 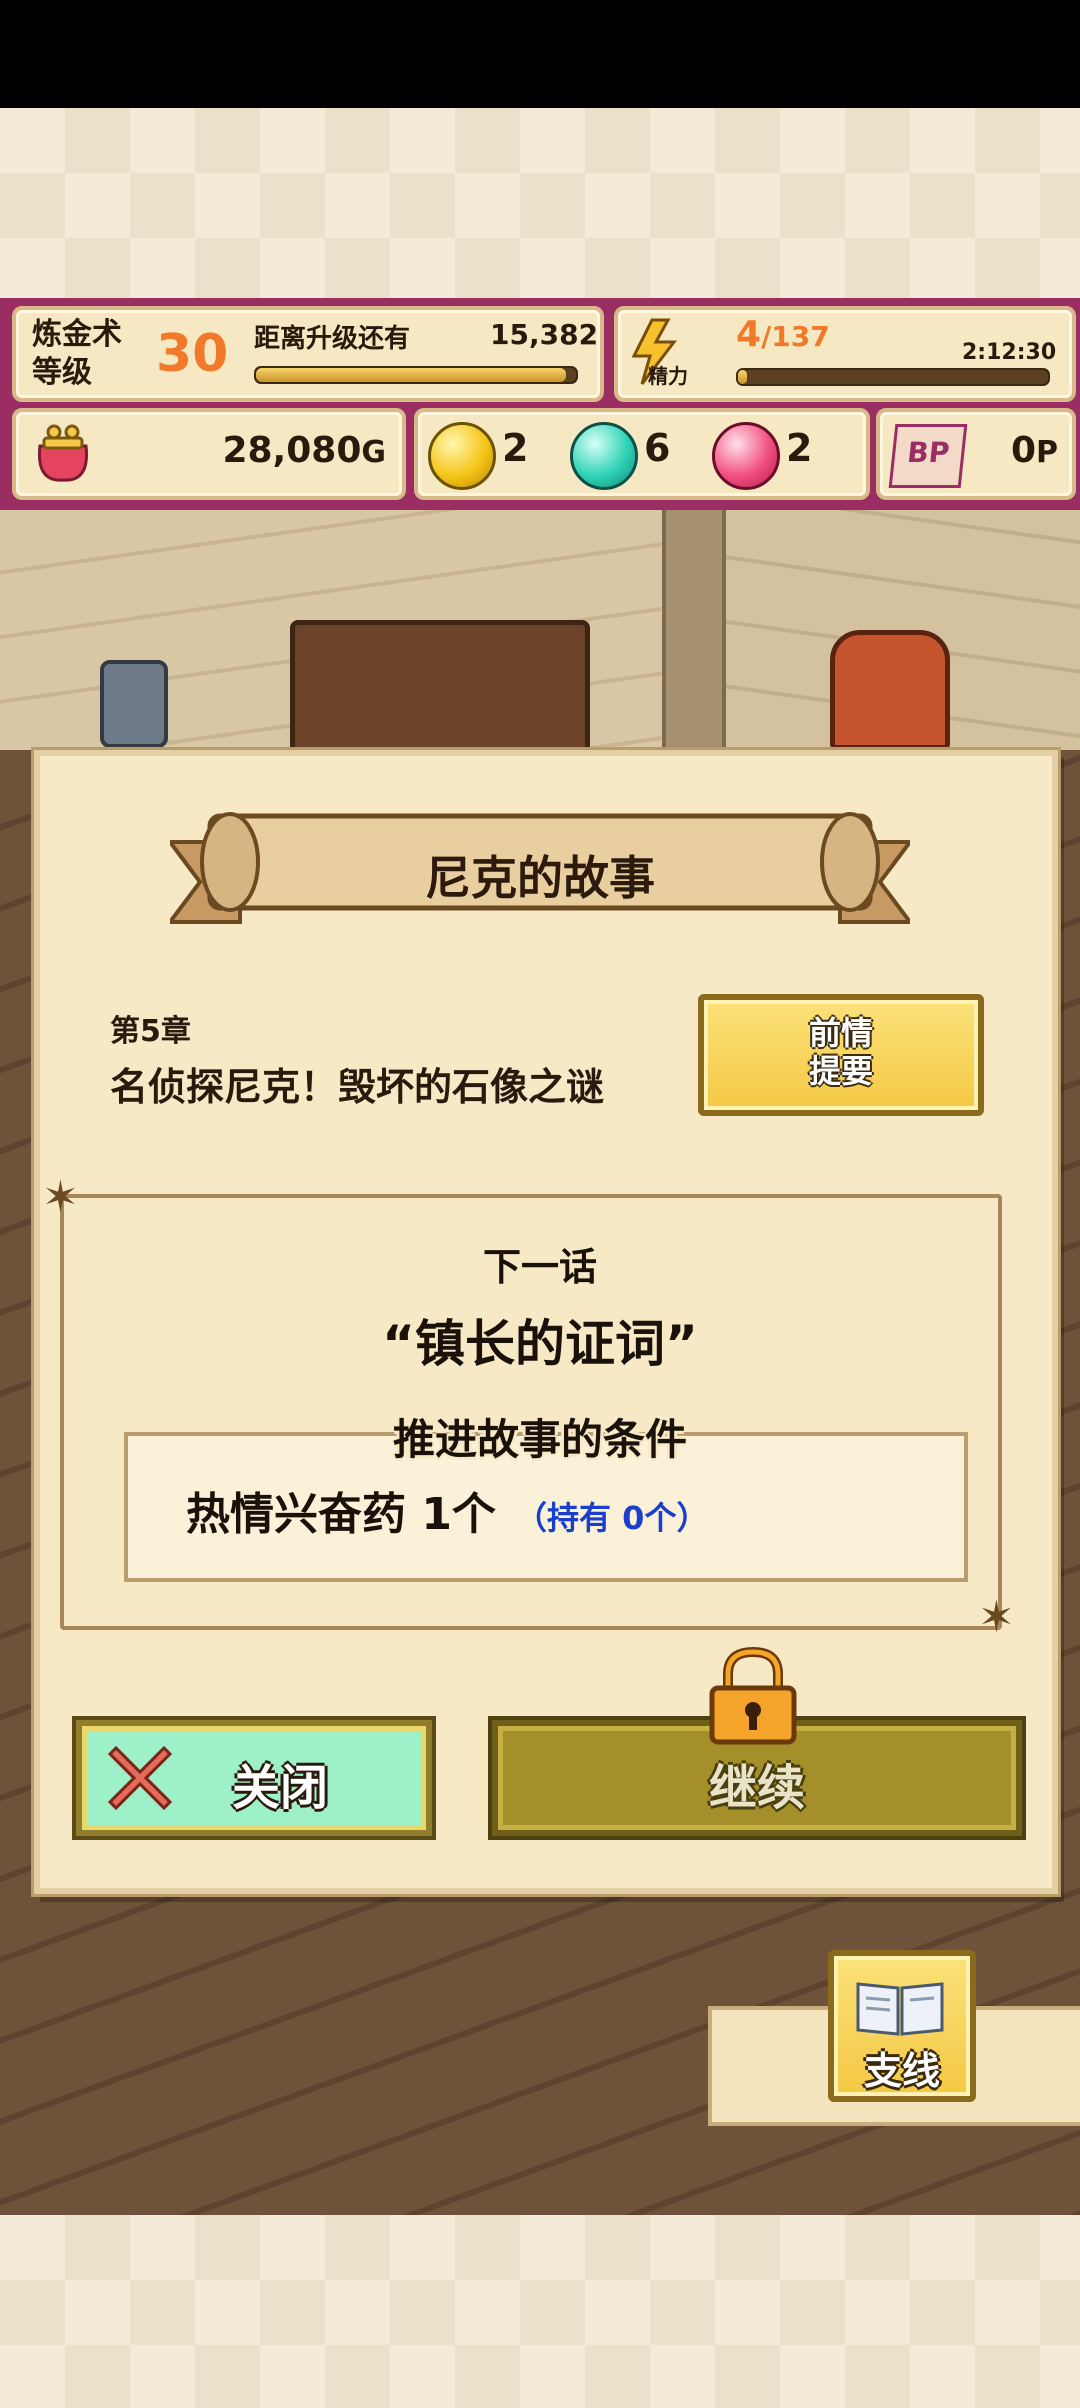 I want to click on top-background, so click(x=540, y=203).